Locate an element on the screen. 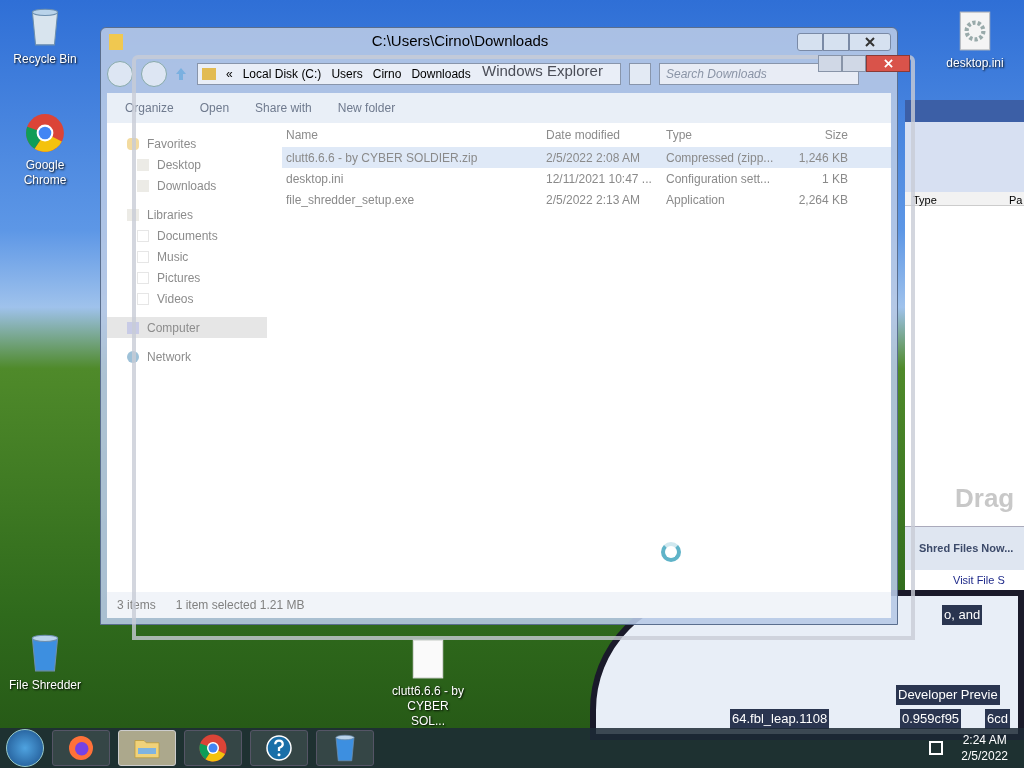 Image resolution: width=1024 pixels, height=768 pixels. file-row: clutt6.6.6 - by CYBER SOLDIER.zip 2/5/2022 2:08 AM Compressed (zipp... 1,246 KB is located at coordinates (586, 157).